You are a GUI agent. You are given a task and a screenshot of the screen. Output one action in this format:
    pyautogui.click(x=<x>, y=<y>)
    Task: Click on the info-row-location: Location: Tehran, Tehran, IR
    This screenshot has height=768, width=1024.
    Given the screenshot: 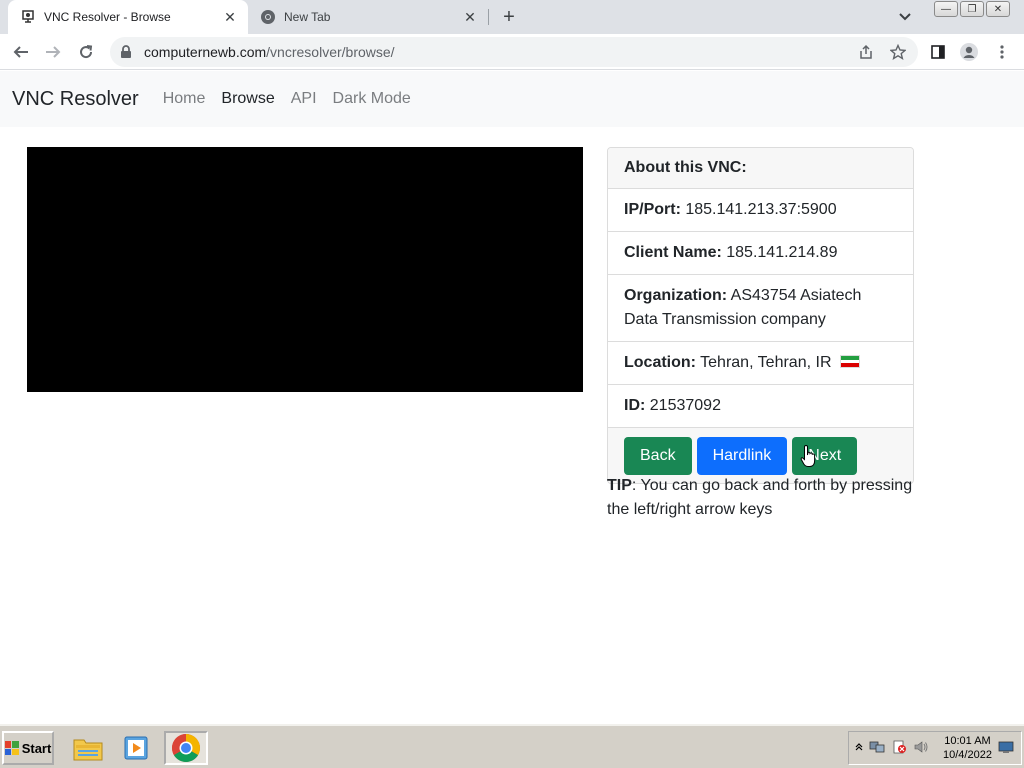 What is the action you would take?
    pyautogui.click(x=760, y=363)
    